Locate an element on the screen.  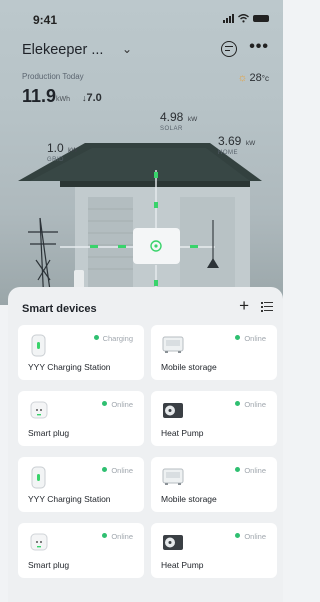
status-icons is located at coordinates (246, 18).